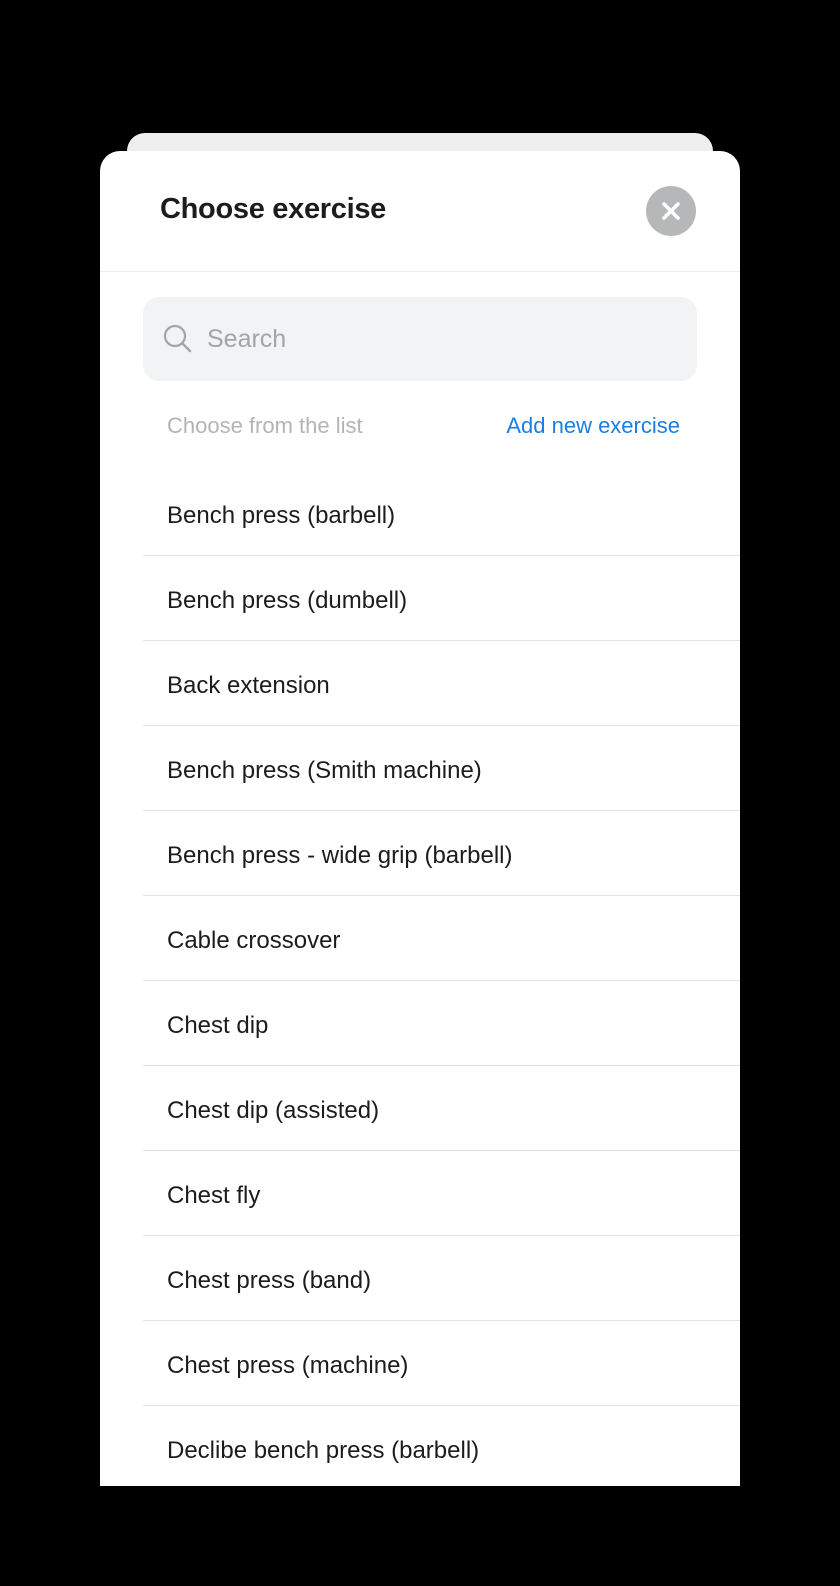  What do you see at coordinates (265, 425) in the screenshot?
I see `list-caption: Choose from the list` at bounding box center [265, 425].